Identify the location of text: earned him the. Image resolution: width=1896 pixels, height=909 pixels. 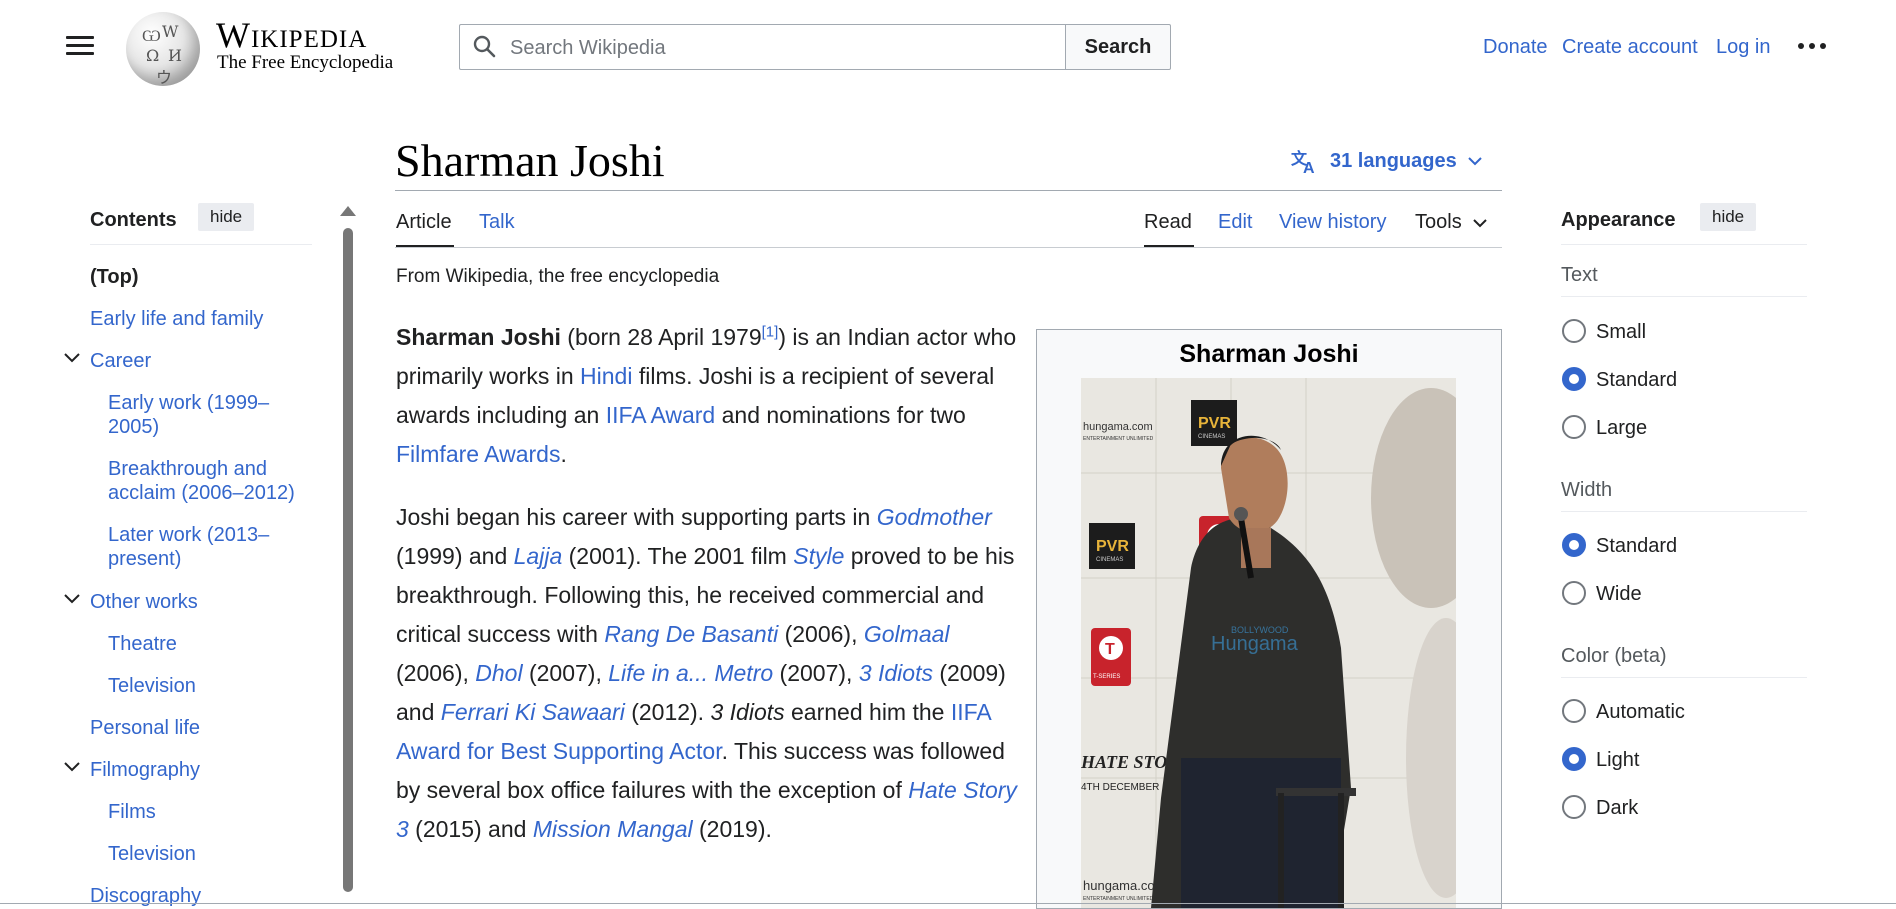
(867, 712).